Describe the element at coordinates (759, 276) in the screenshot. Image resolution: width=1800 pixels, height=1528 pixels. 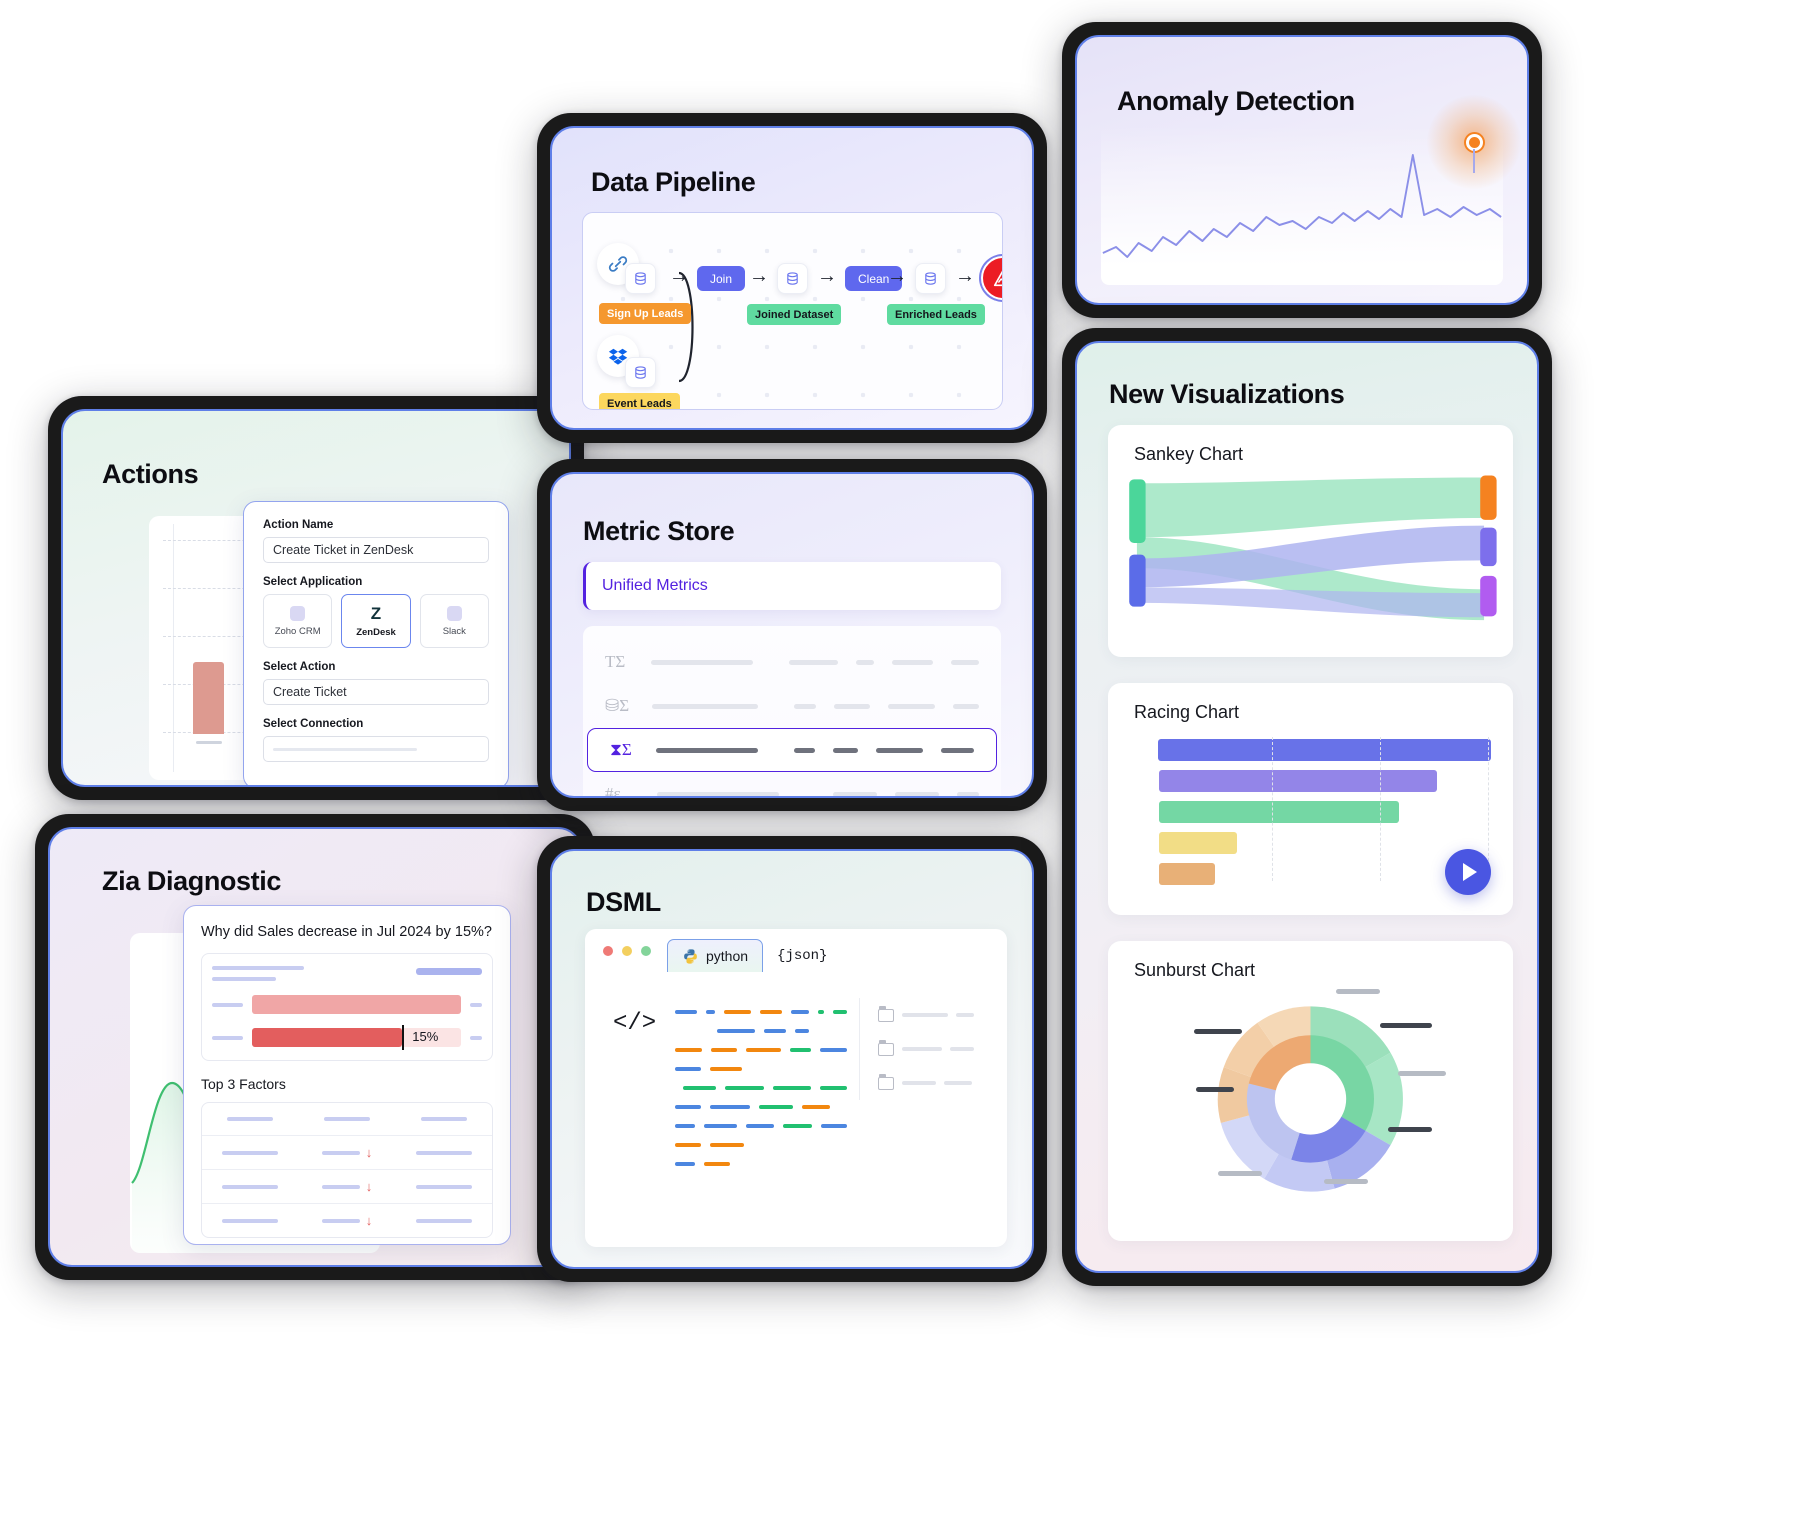
I see `arrow-right-icon: →` at that location.